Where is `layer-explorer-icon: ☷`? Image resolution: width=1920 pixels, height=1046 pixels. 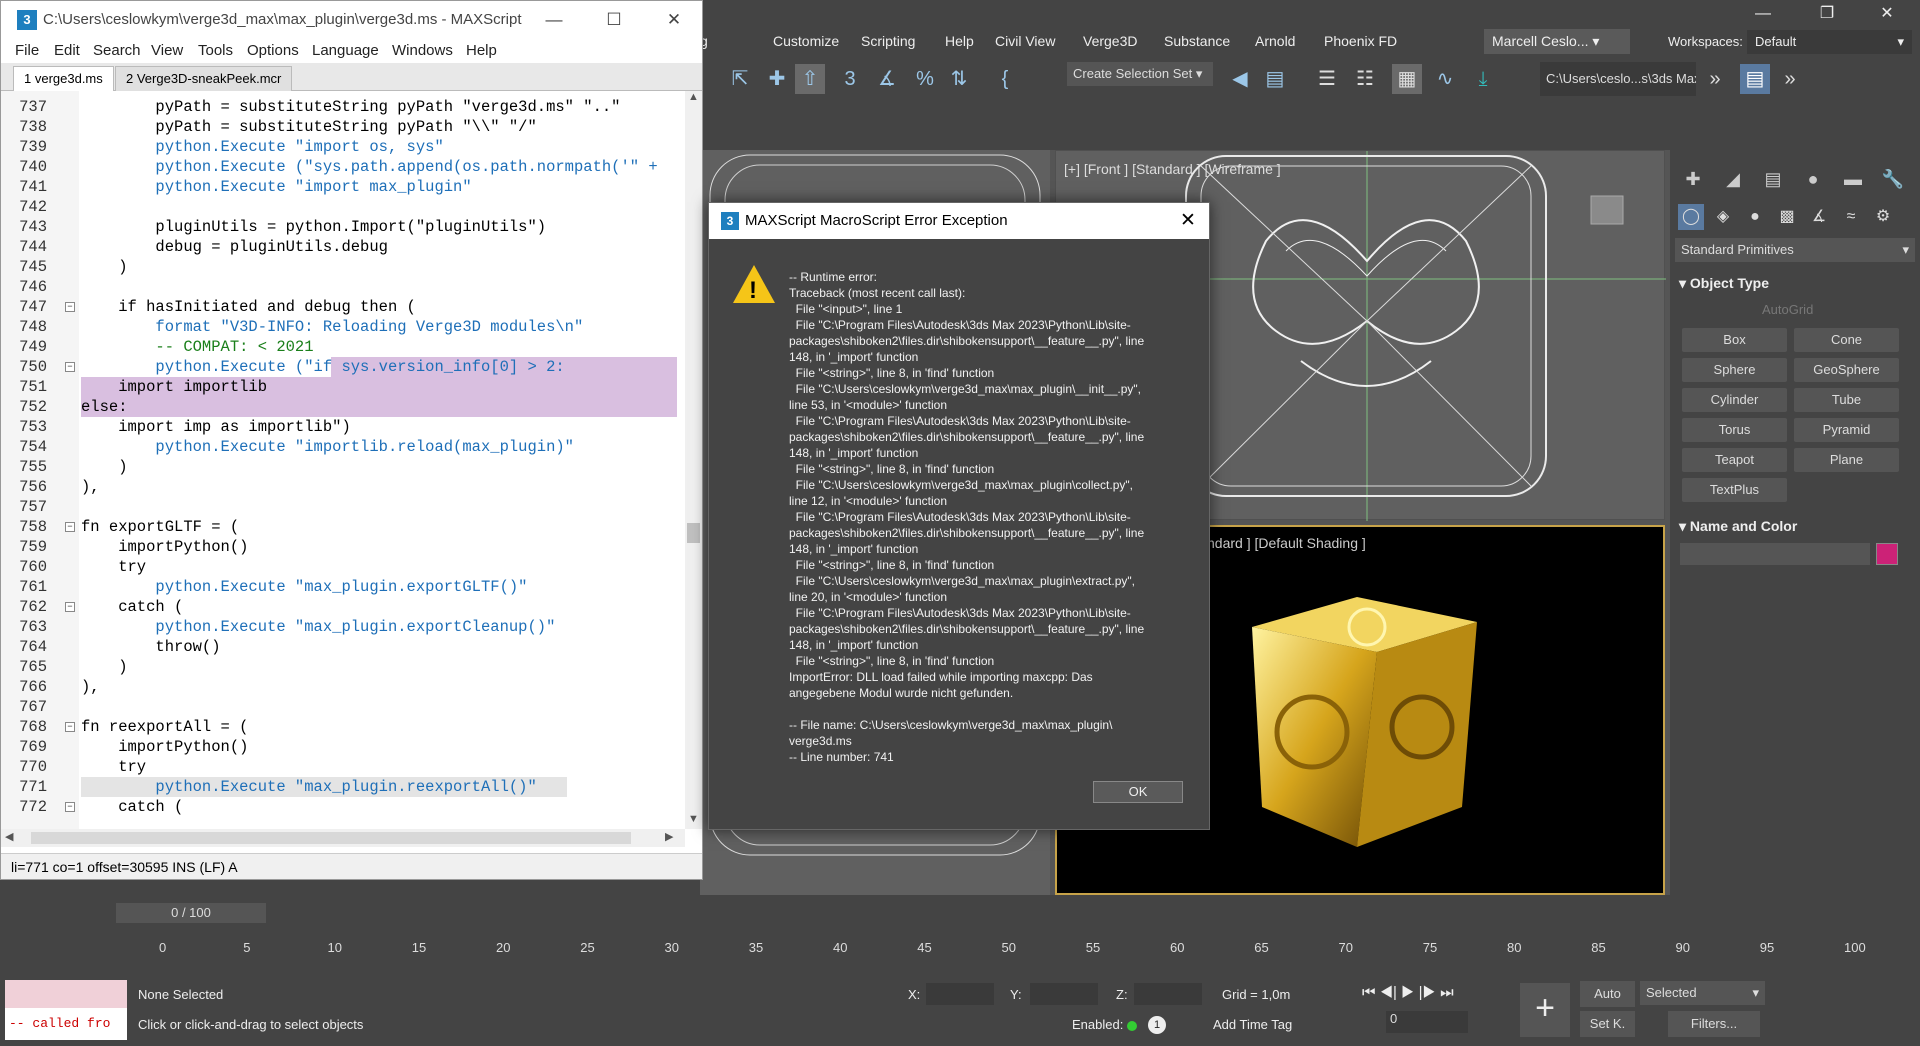 layer-explorer-icon: ☷ is located at coordinates (1365, 79).